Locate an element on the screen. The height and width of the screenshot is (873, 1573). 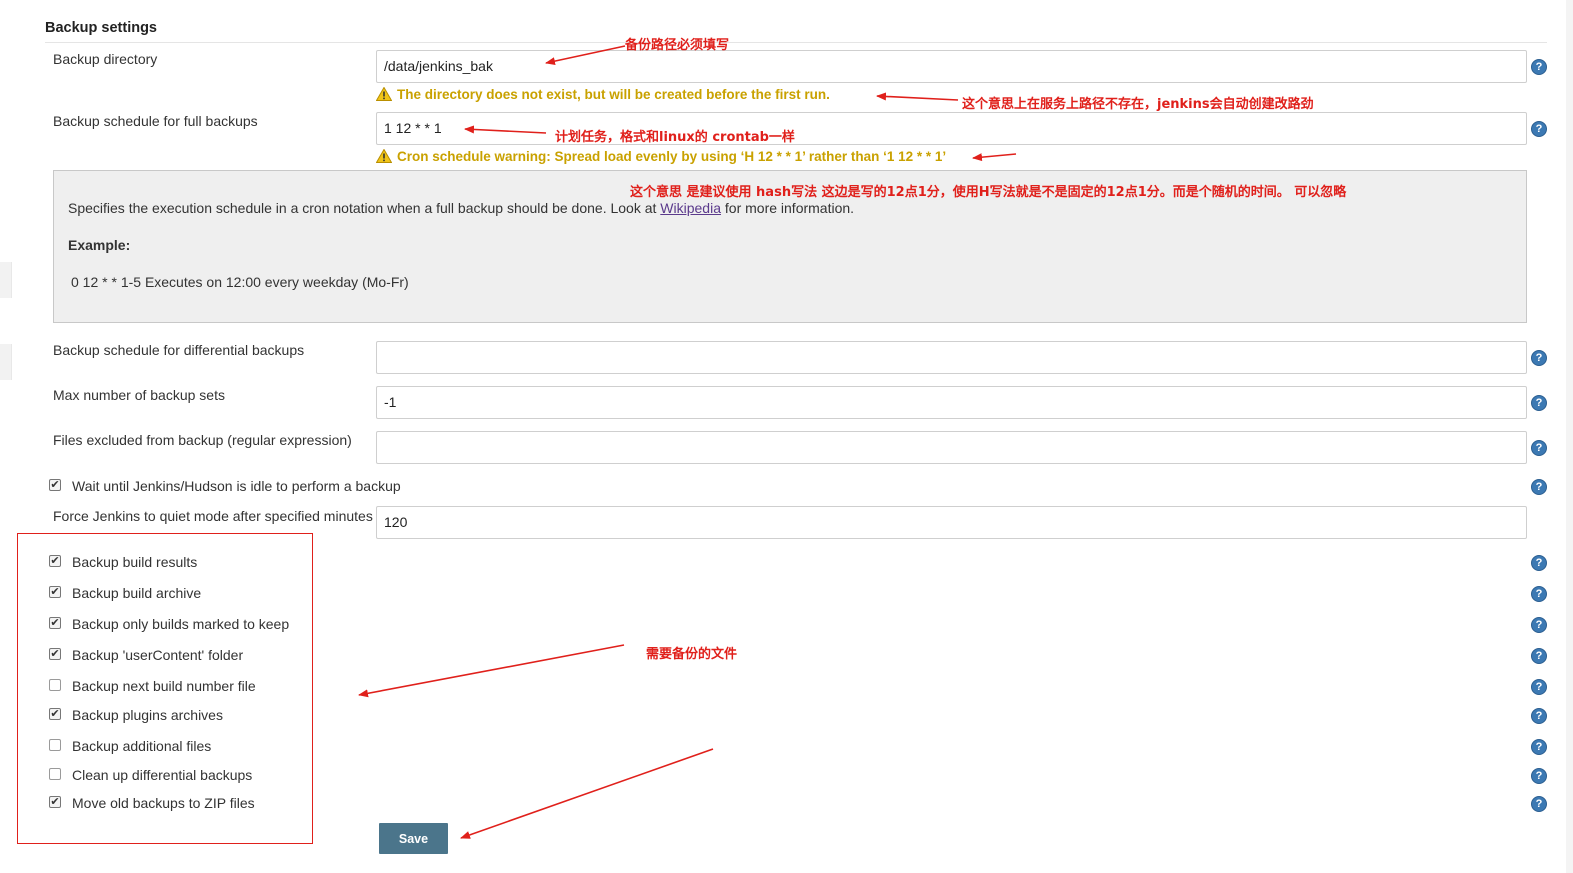
annotation-cron-task: 计划任务，格式和linux的 crontab一样 is located at coordinates (675, 137).